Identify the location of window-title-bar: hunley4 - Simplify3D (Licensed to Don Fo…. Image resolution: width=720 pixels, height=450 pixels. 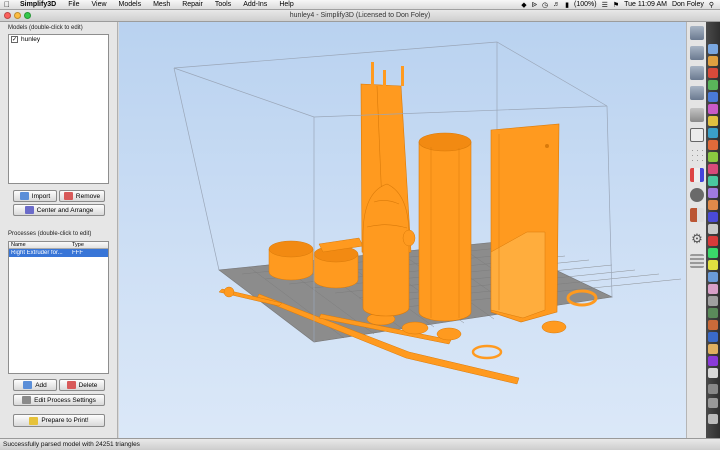
(360, 16).